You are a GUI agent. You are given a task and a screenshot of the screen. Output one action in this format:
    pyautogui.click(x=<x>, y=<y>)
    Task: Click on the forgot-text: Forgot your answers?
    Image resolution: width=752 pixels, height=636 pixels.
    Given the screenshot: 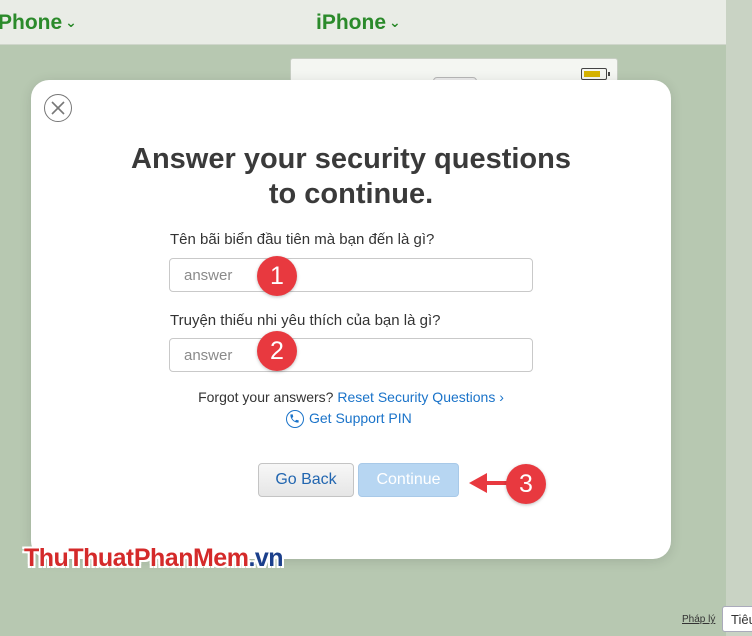 What is the action you would take?
    pyautogui.click(x=266, y=397)
    